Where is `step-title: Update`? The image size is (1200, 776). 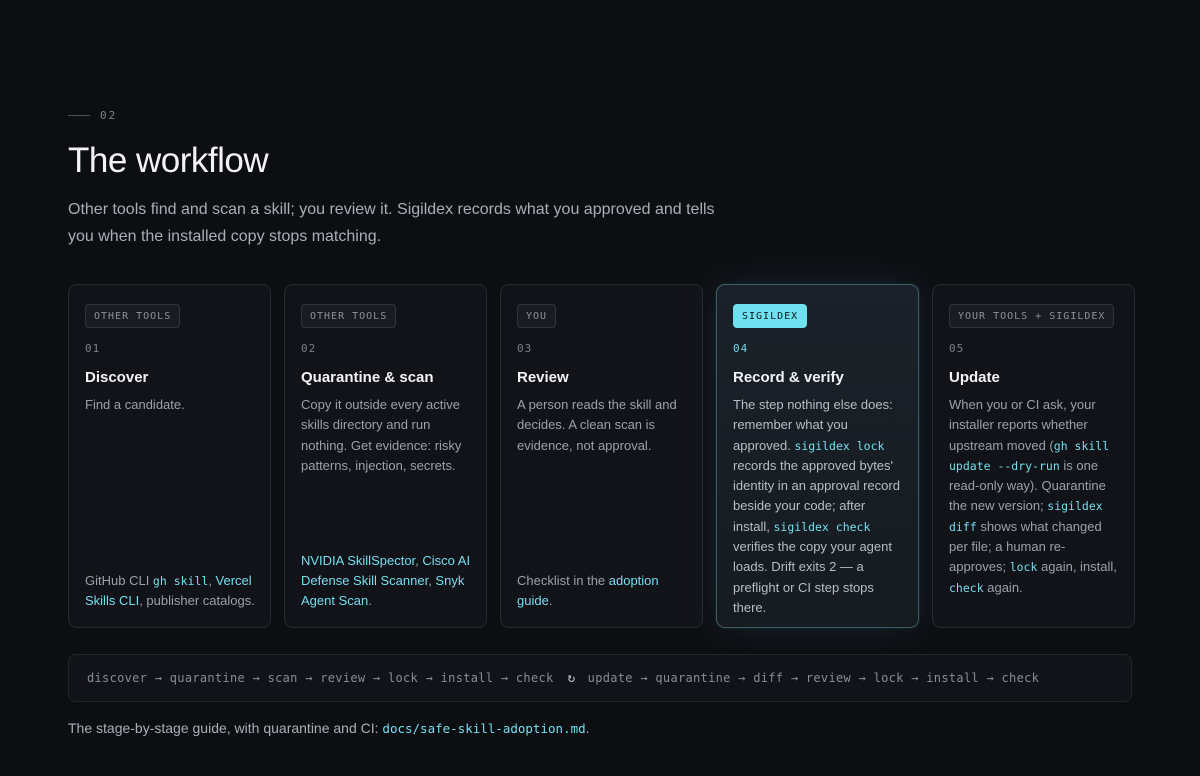 step-title: Update is located at coordinates (974, 377).